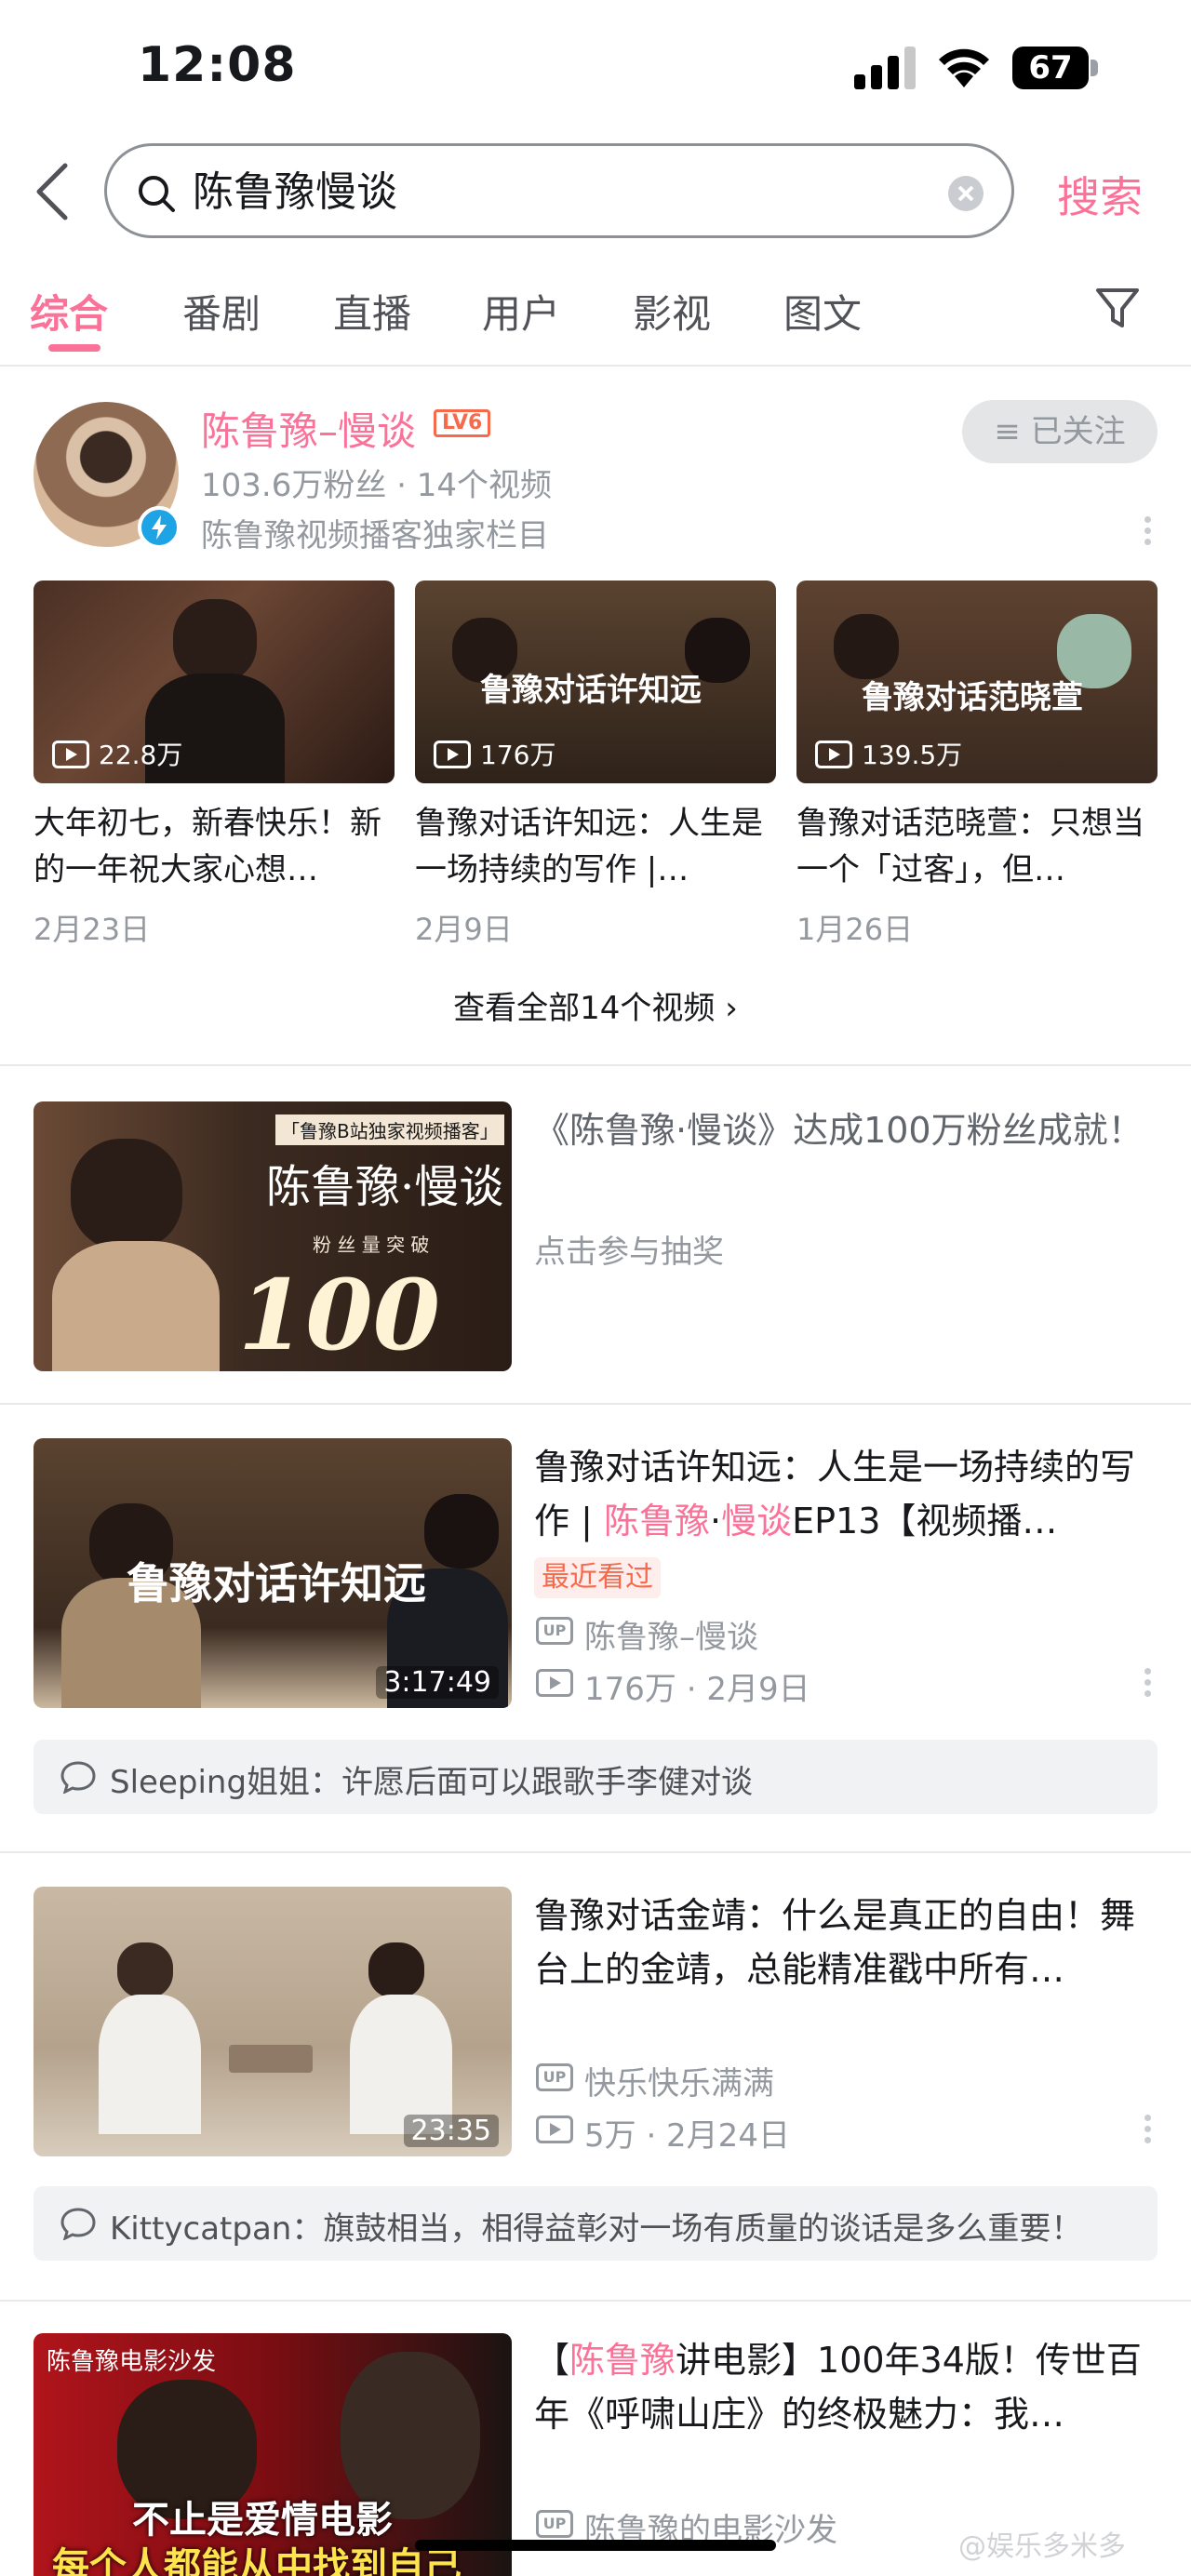 Image resolution: width=1191 pixels, height=2576 pixels. What do you see at coordinates (518, 755) in the screenshot?
I see `view-count: 176万` at bounding box center [518, 755].